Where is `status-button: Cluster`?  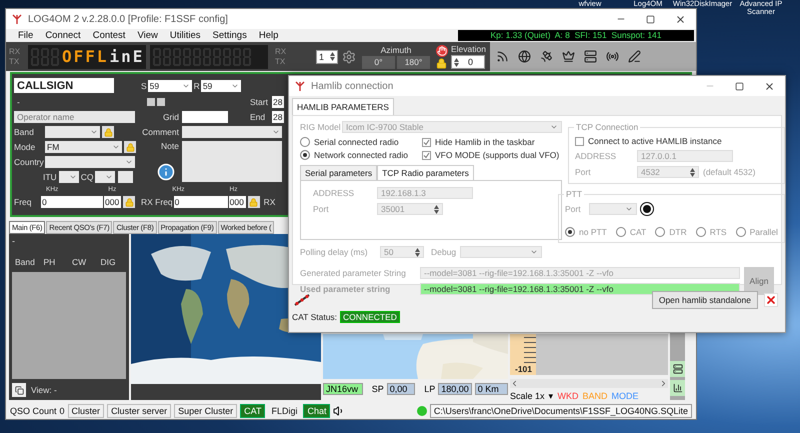
status-button: Cluster is located at coordinates (86, 411).